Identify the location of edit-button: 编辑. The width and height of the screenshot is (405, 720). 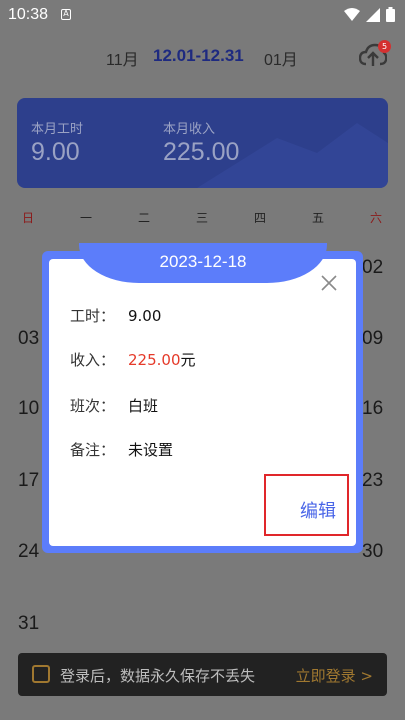
(318, 510).